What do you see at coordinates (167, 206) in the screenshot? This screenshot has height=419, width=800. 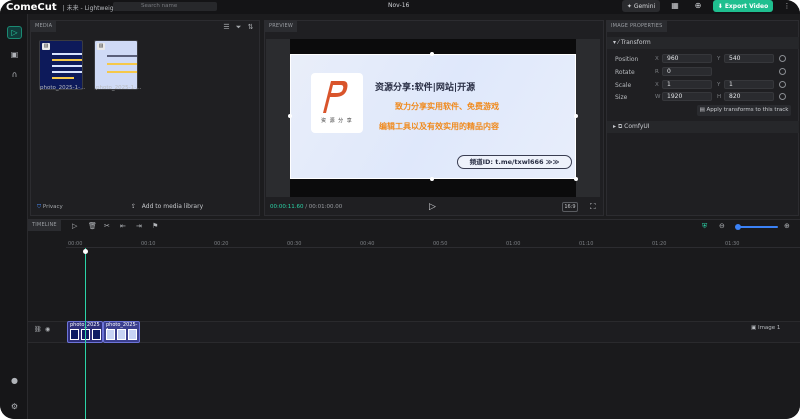 I see `add-to-library-button: ⇪ Add to media library` at bounding box center [167, 206].